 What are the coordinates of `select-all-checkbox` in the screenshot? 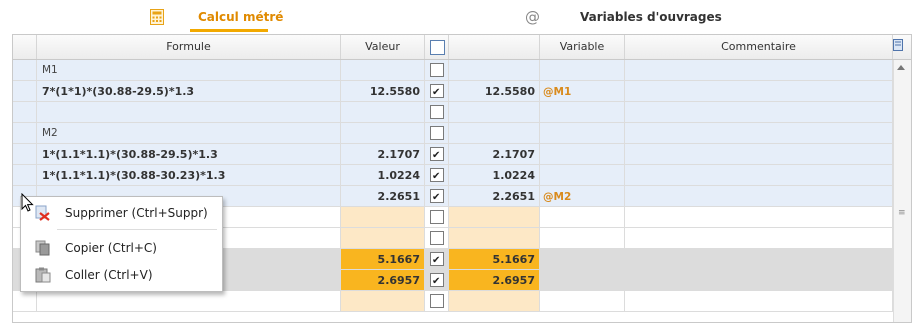 It's located at (437, 47).